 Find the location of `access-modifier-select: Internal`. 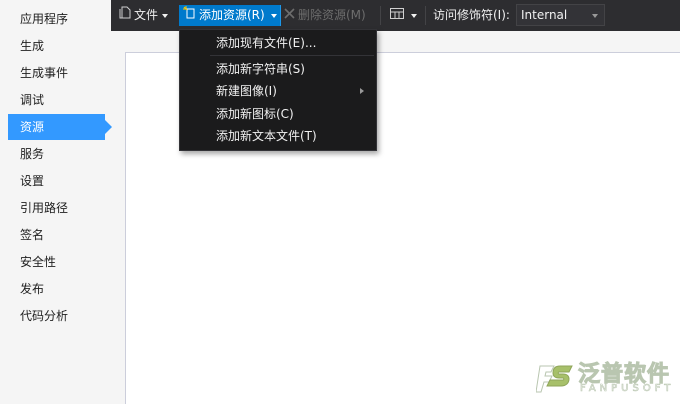

access-modifier-select: Internal is located at coordinates (560, 15).